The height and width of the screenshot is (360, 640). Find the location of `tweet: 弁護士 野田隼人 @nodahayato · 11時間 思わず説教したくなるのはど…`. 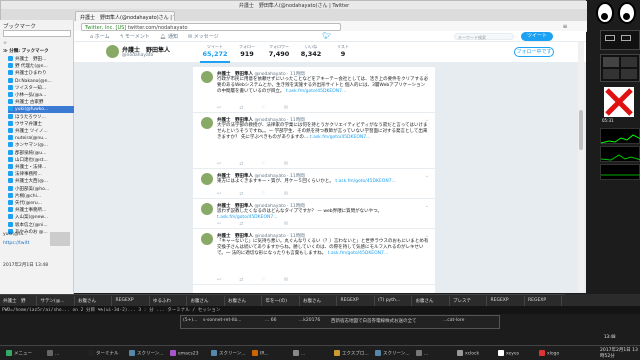

tweet: 弁護士 野田隼人 @nodahayato · 11時間 思わず説教したくなるのはど… is located at coordinates (314, 214).